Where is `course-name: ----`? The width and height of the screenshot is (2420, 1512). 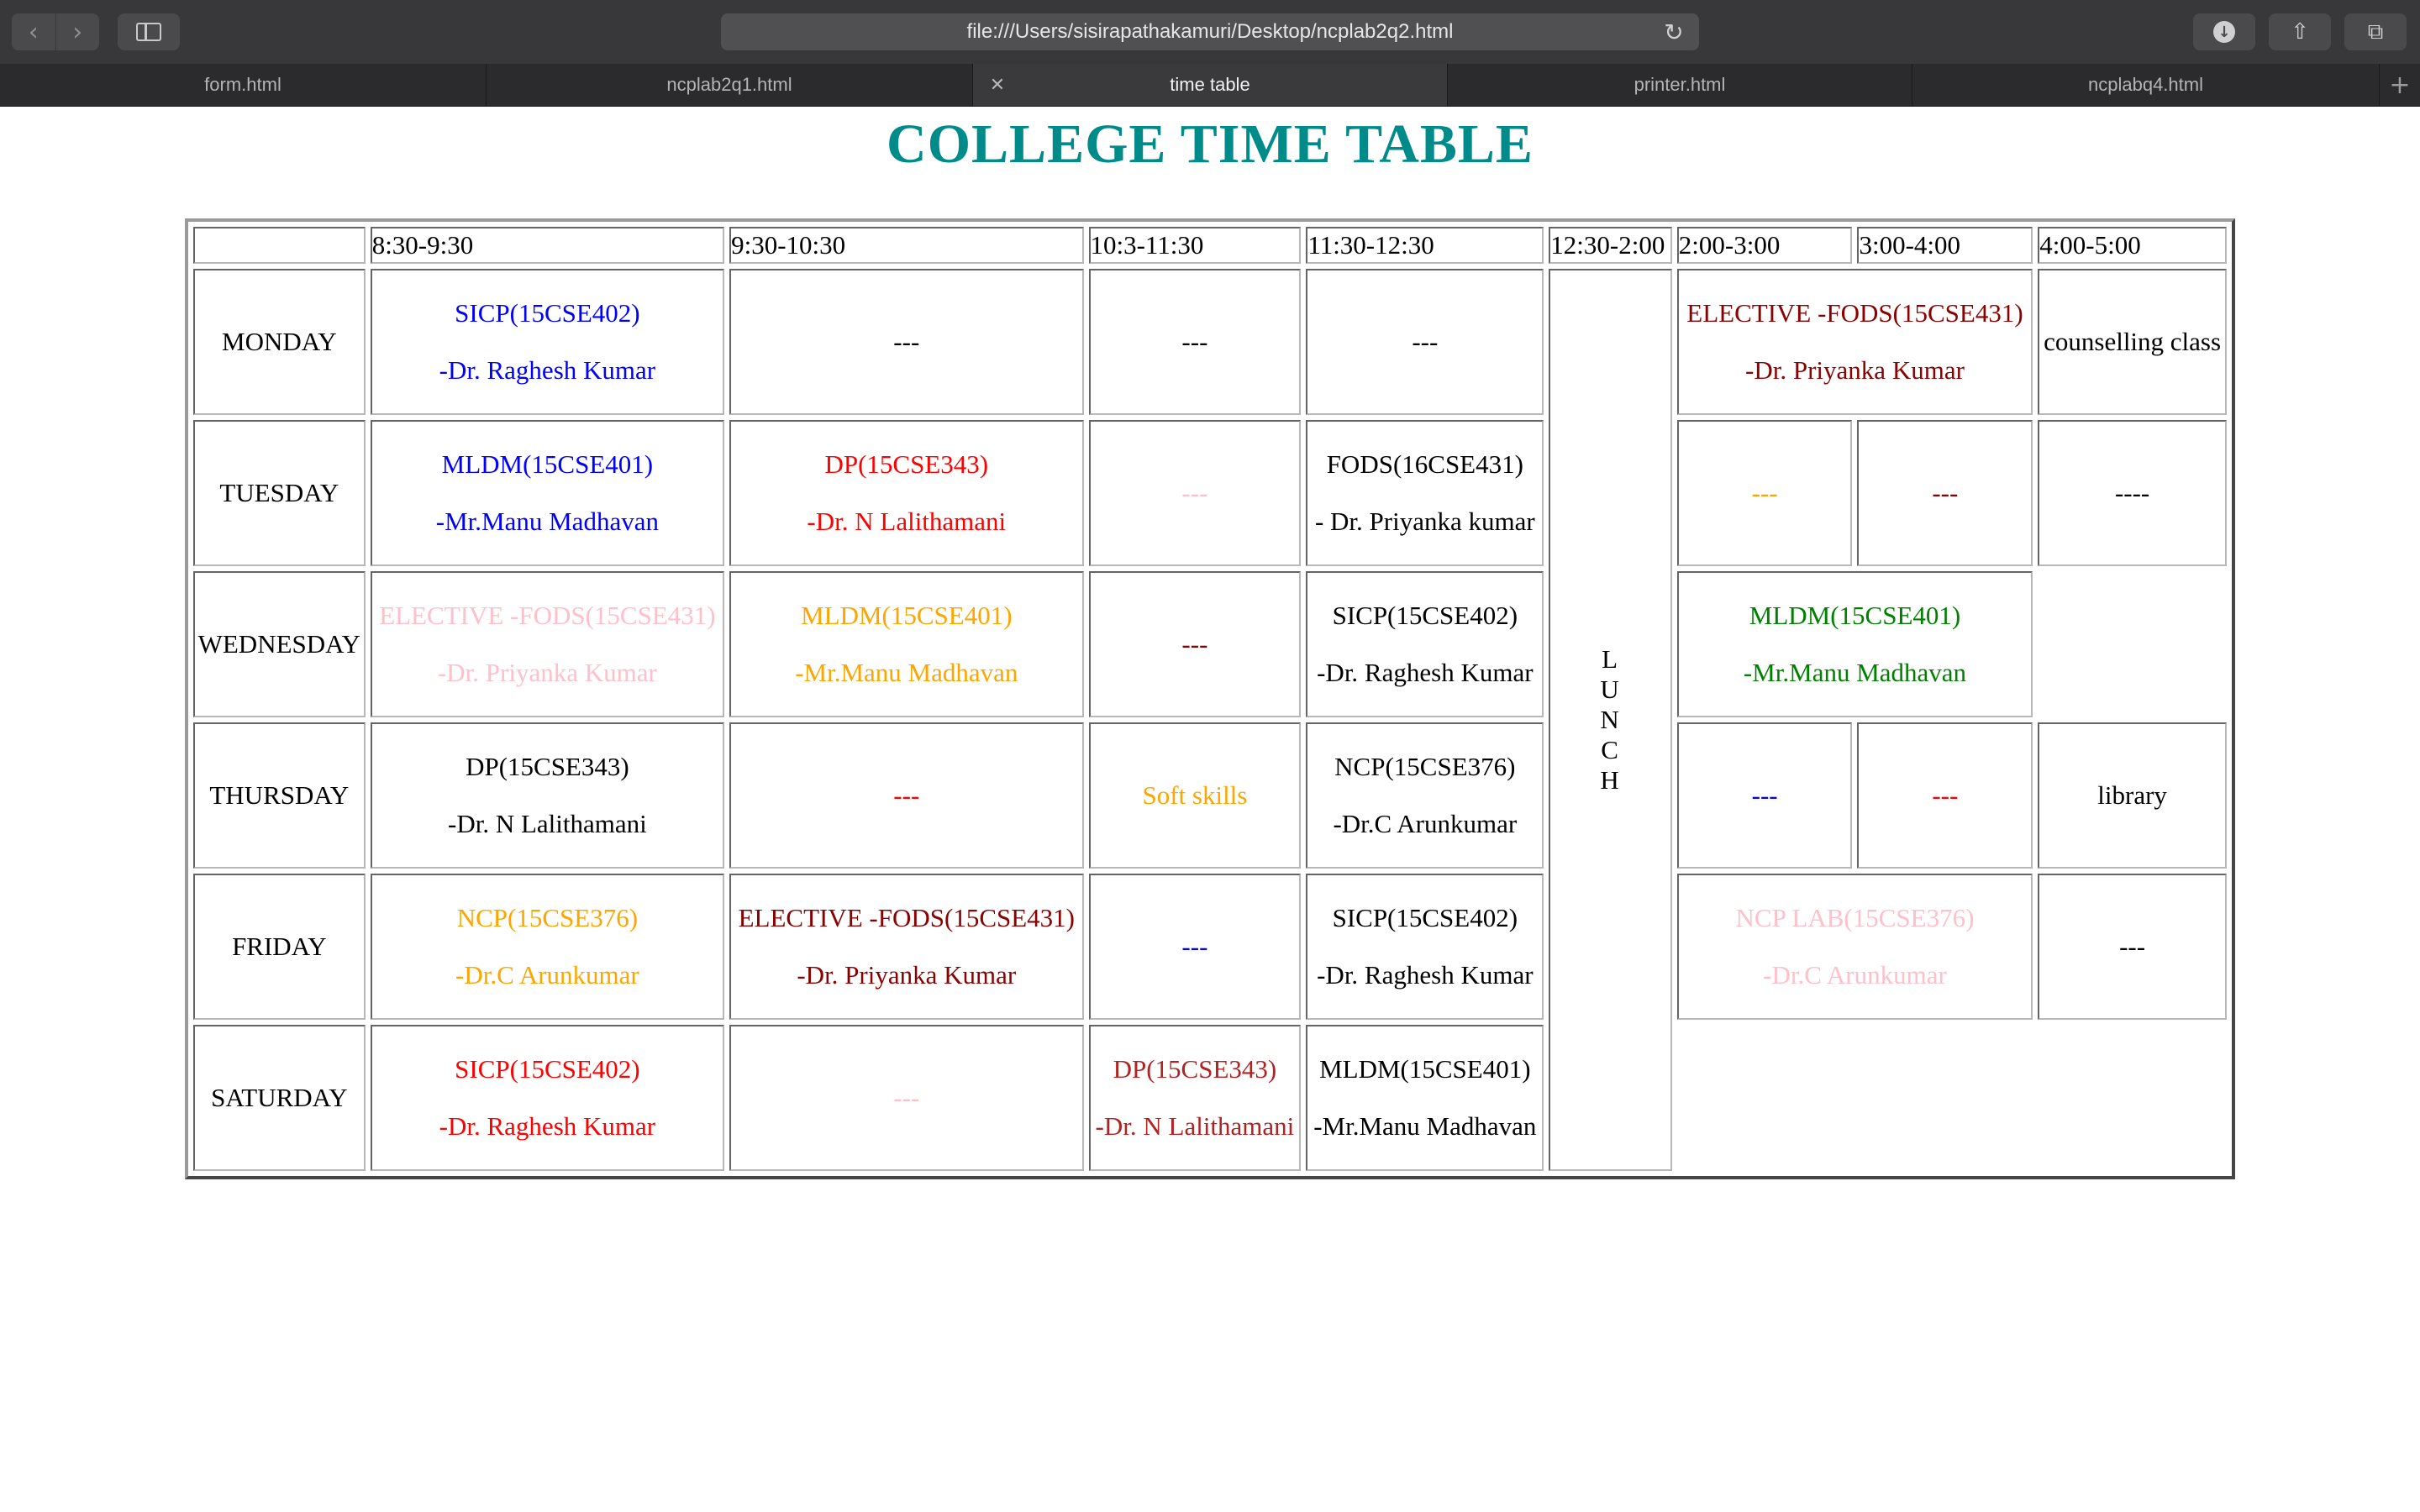
course-name: ---- is located at coordinates (2132, 492).